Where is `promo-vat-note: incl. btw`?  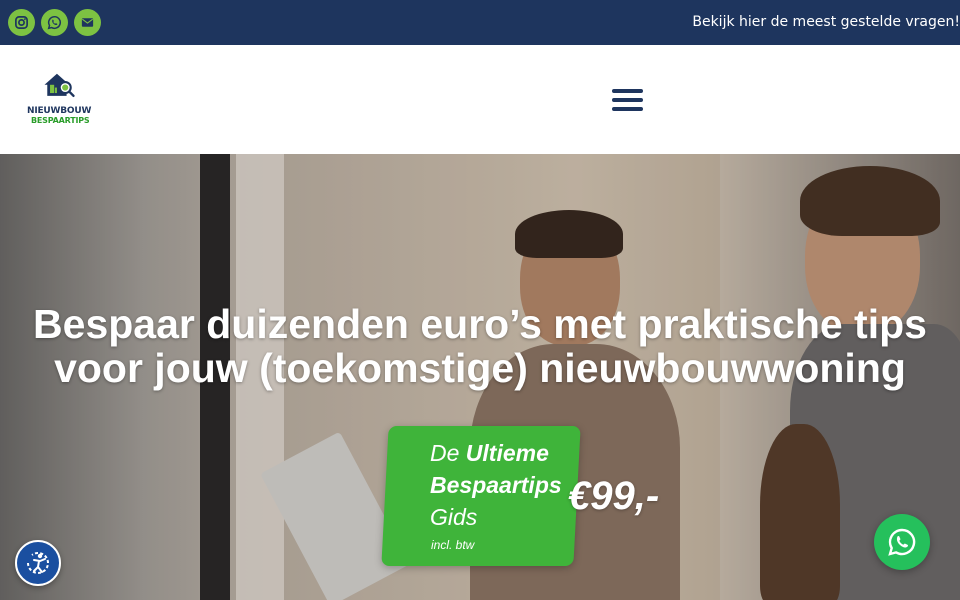
promo-vat-note: incl. btw is located at coordinates (453, 545).